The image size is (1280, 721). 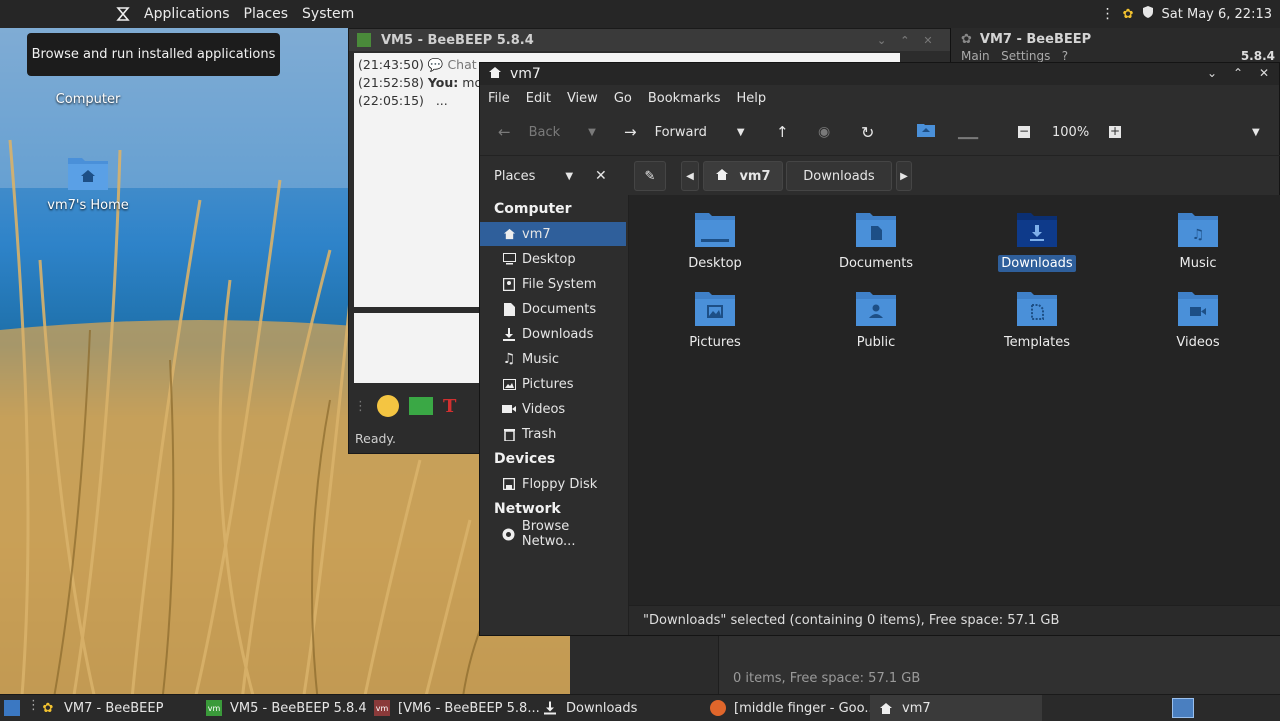 I want to click on shield-icon, so click(x=1148, y=14).